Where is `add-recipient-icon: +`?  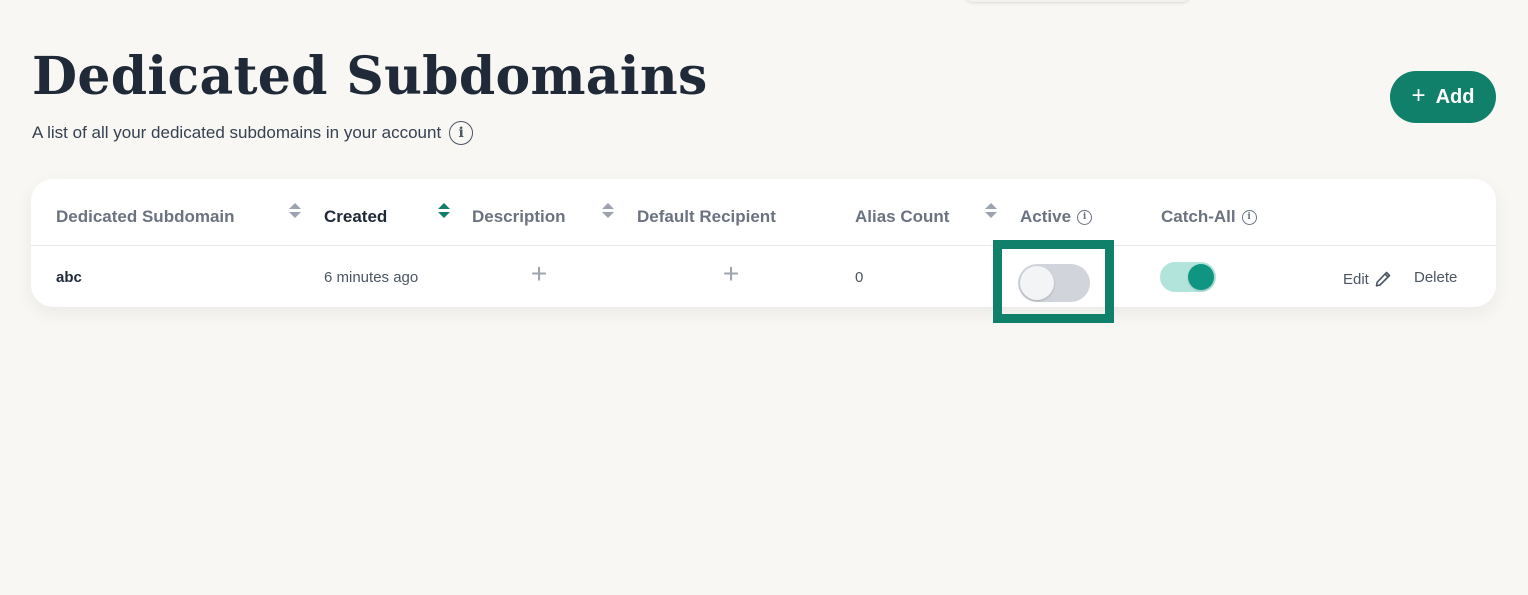
add-recipient-icon: + is located at coordinates (731, 274).